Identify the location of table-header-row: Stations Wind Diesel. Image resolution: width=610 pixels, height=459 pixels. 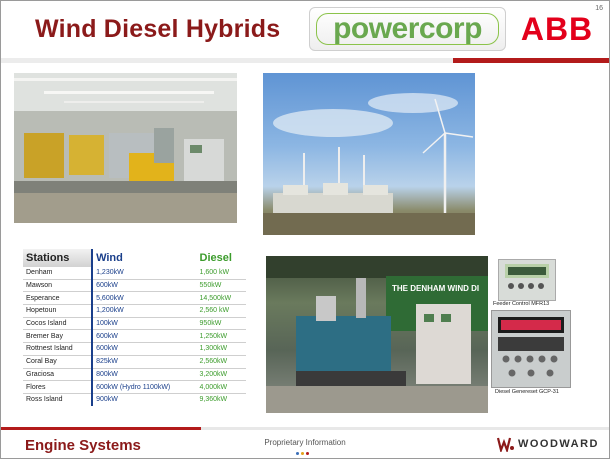
(134, 258).